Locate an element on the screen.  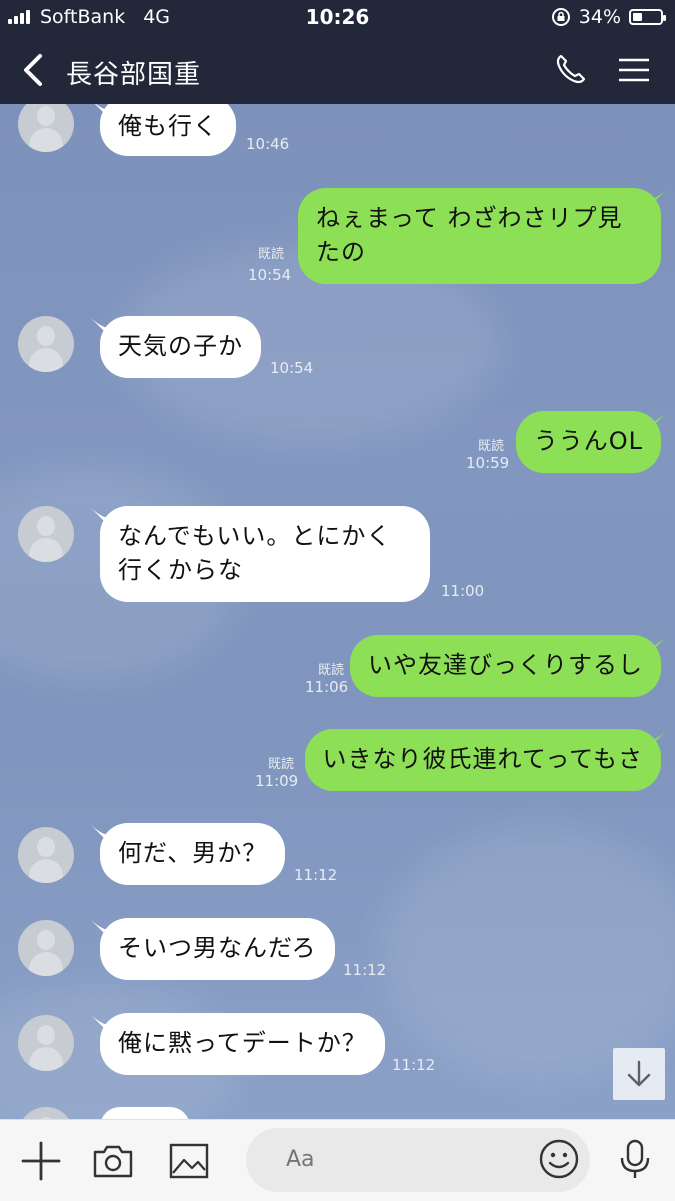
incoming-bubble: 天気の子か is located at coordinates (180, 347).